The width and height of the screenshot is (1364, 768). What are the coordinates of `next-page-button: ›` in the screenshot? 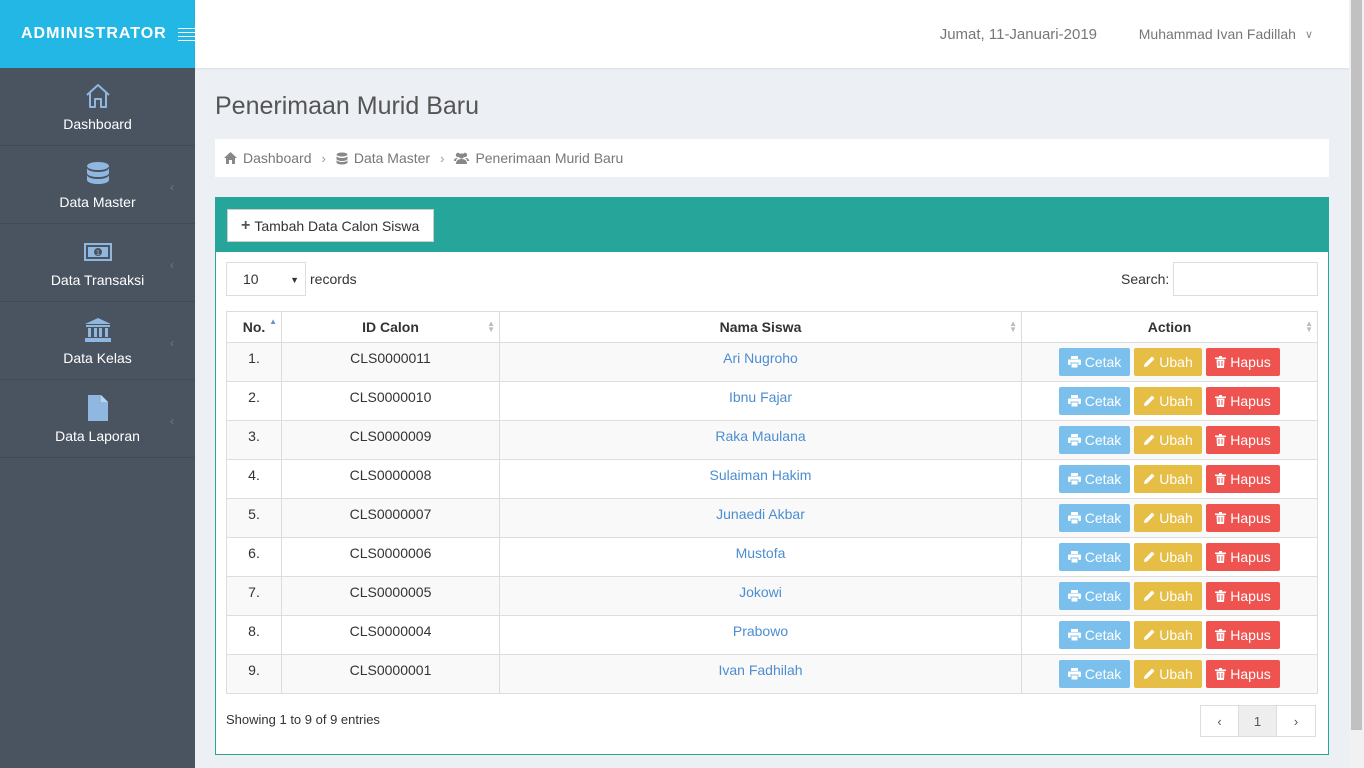 It's located at (1296, 721).